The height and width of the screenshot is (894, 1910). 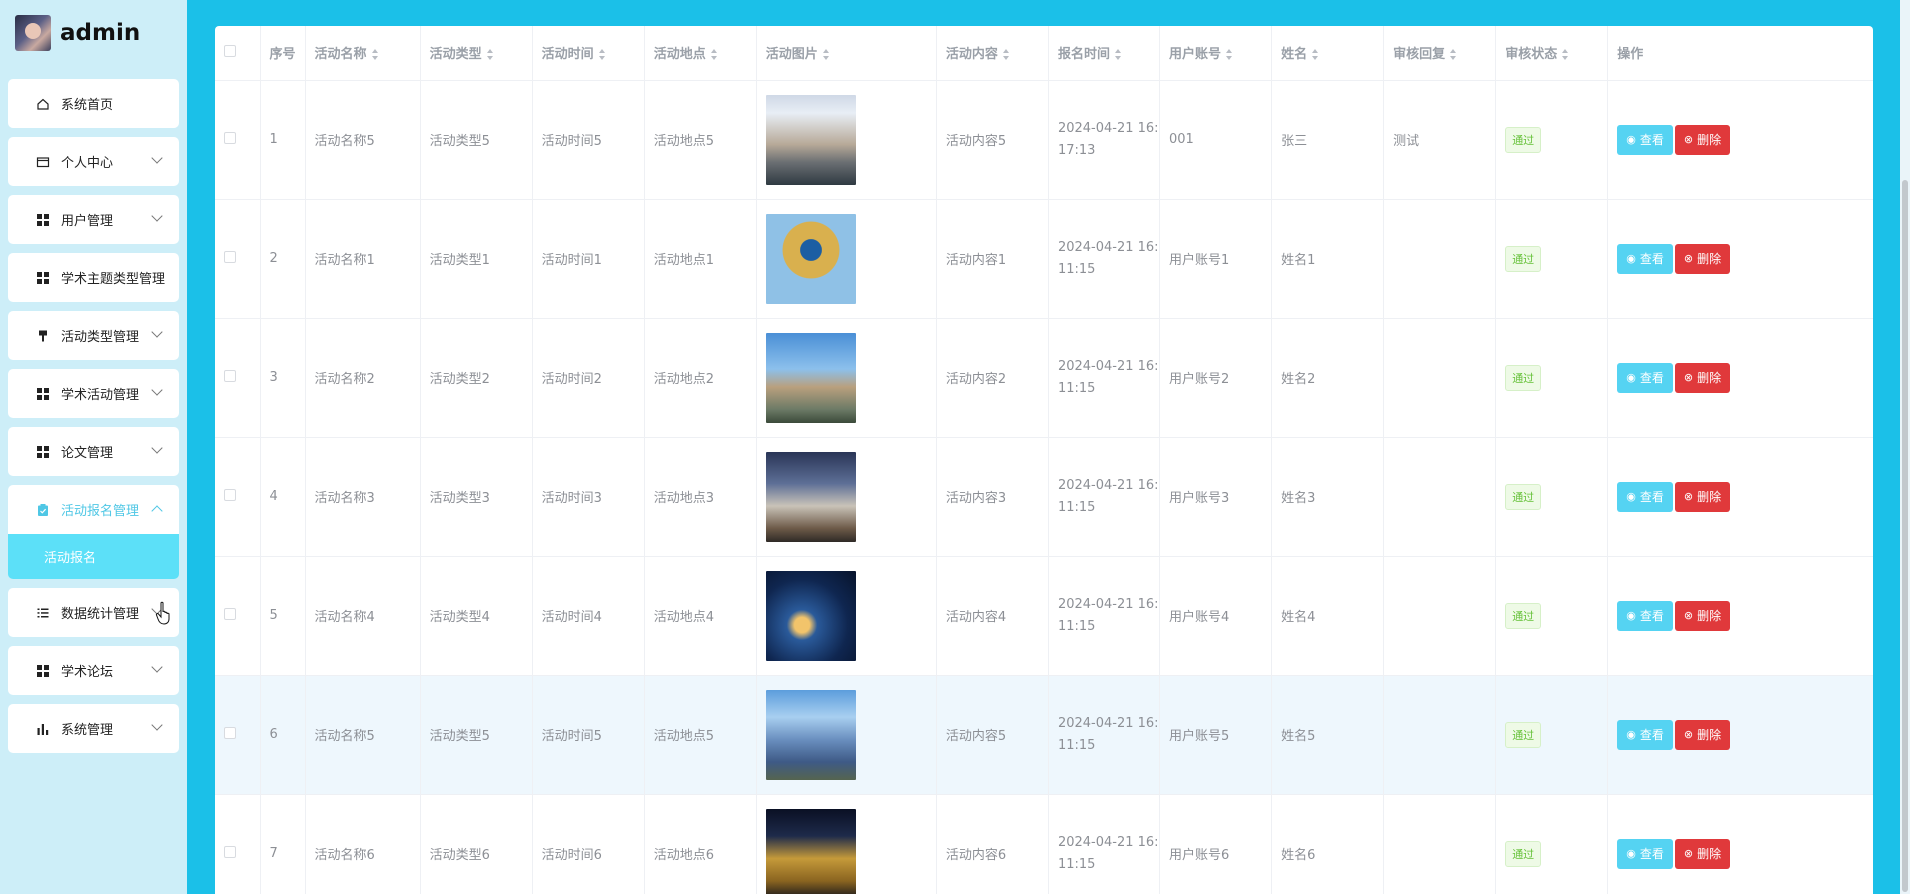 I want to click on scrollbar, so click(x=1905, y=447).